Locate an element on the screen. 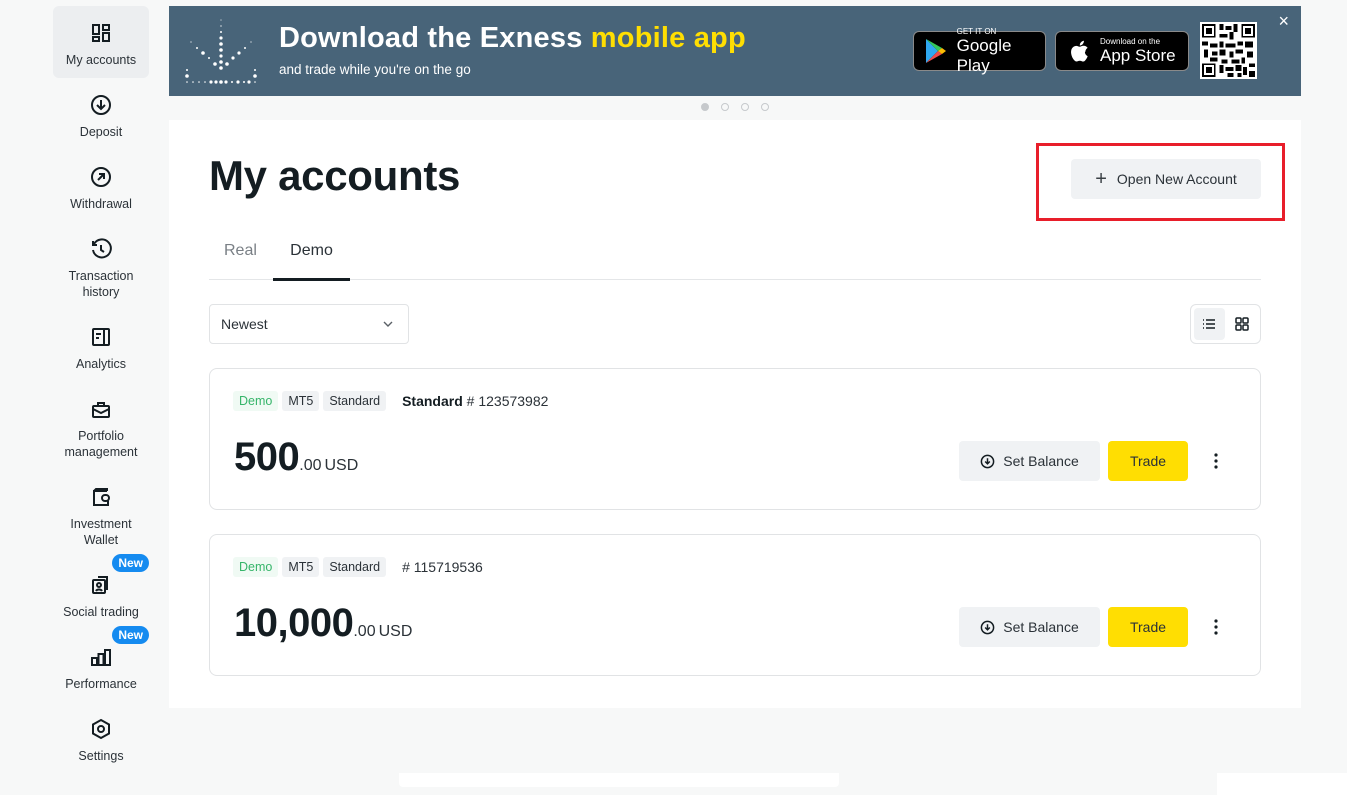 The width and height of the screenshot is (1347, 795). app-store-button: Download on the App Store is located at coordinates (1122, 51).